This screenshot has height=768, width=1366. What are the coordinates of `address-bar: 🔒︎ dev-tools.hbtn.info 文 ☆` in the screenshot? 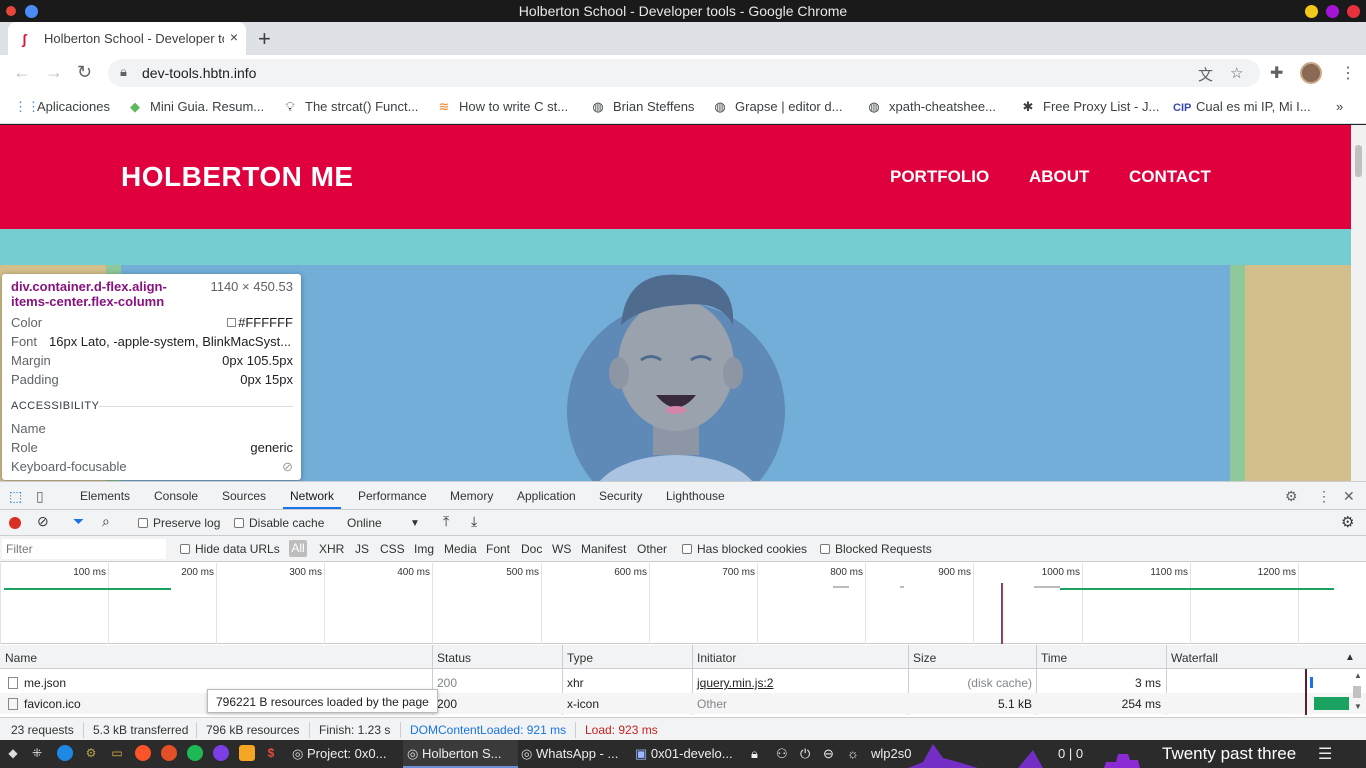 It's located at (684, 73).